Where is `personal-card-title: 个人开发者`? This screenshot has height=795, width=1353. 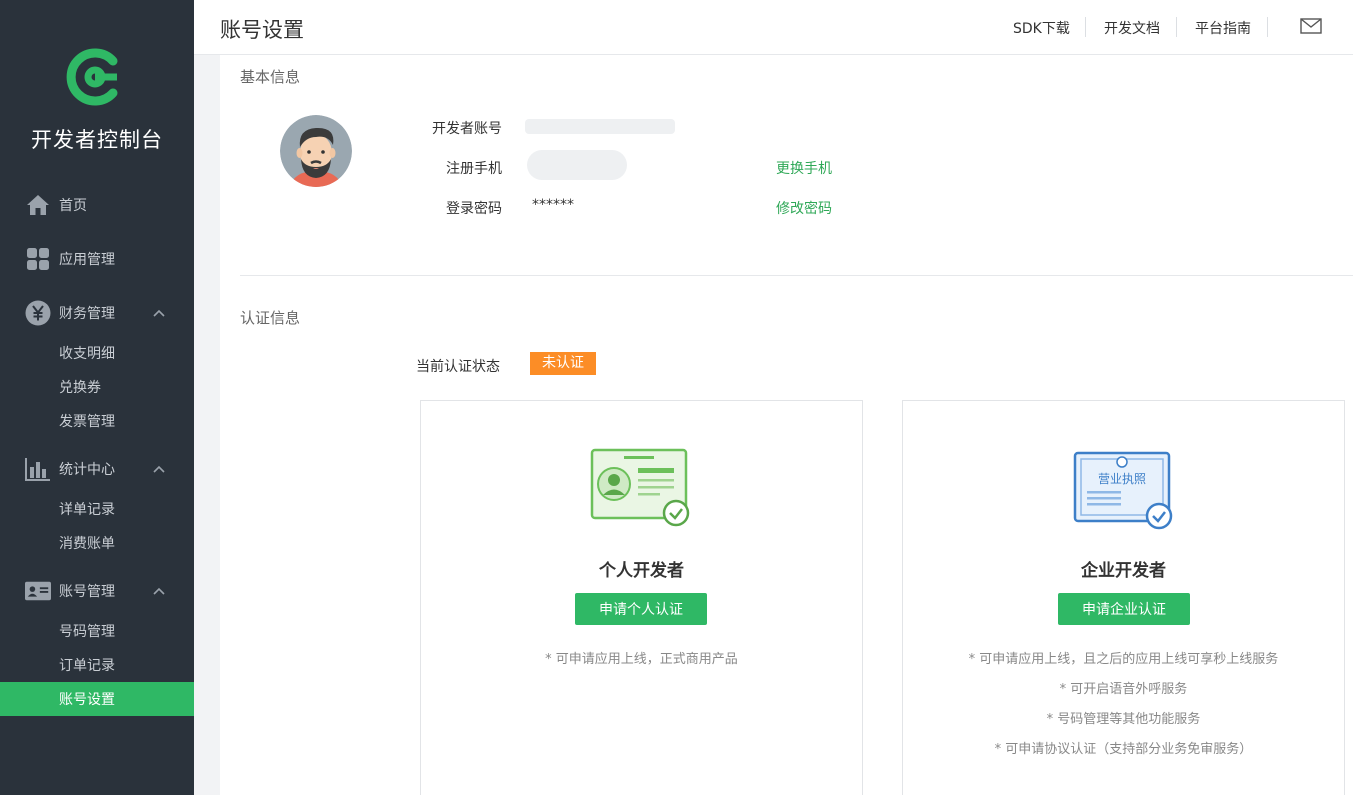 personal-card-title: 个人开发者 is located at coordinates (641, 571).